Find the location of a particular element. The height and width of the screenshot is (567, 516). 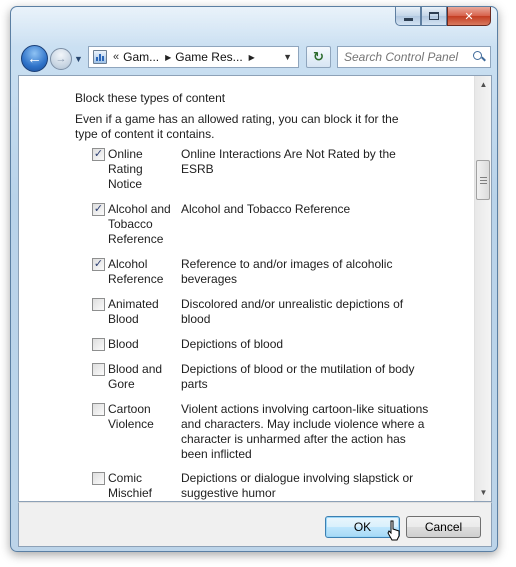

mouse-pointer-icon is located at coordinates (393, 530).